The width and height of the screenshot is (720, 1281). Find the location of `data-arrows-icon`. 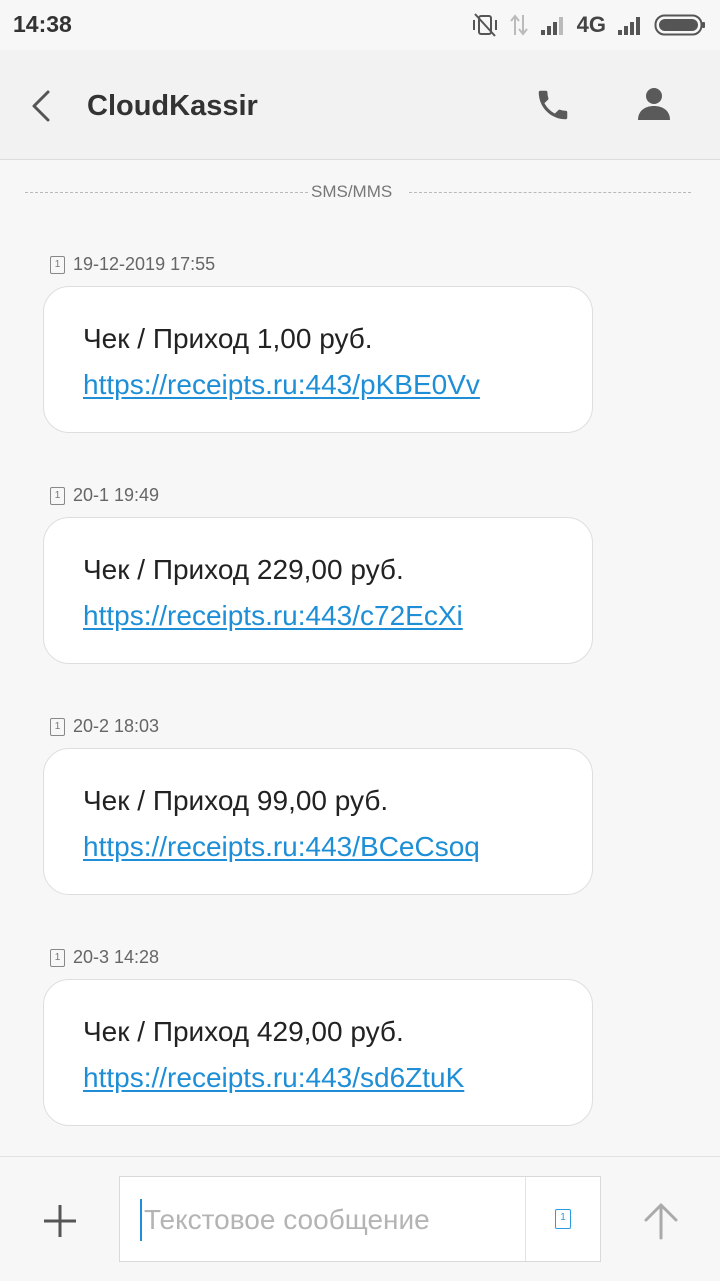

data-arrows-icon is located at coordinates (518, 25).